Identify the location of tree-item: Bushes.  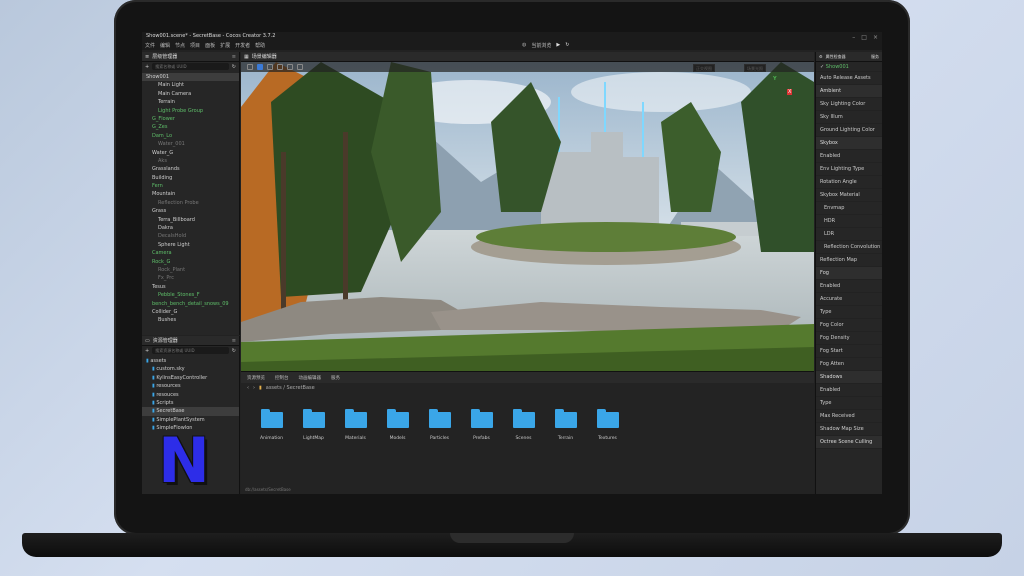
(190, 320).